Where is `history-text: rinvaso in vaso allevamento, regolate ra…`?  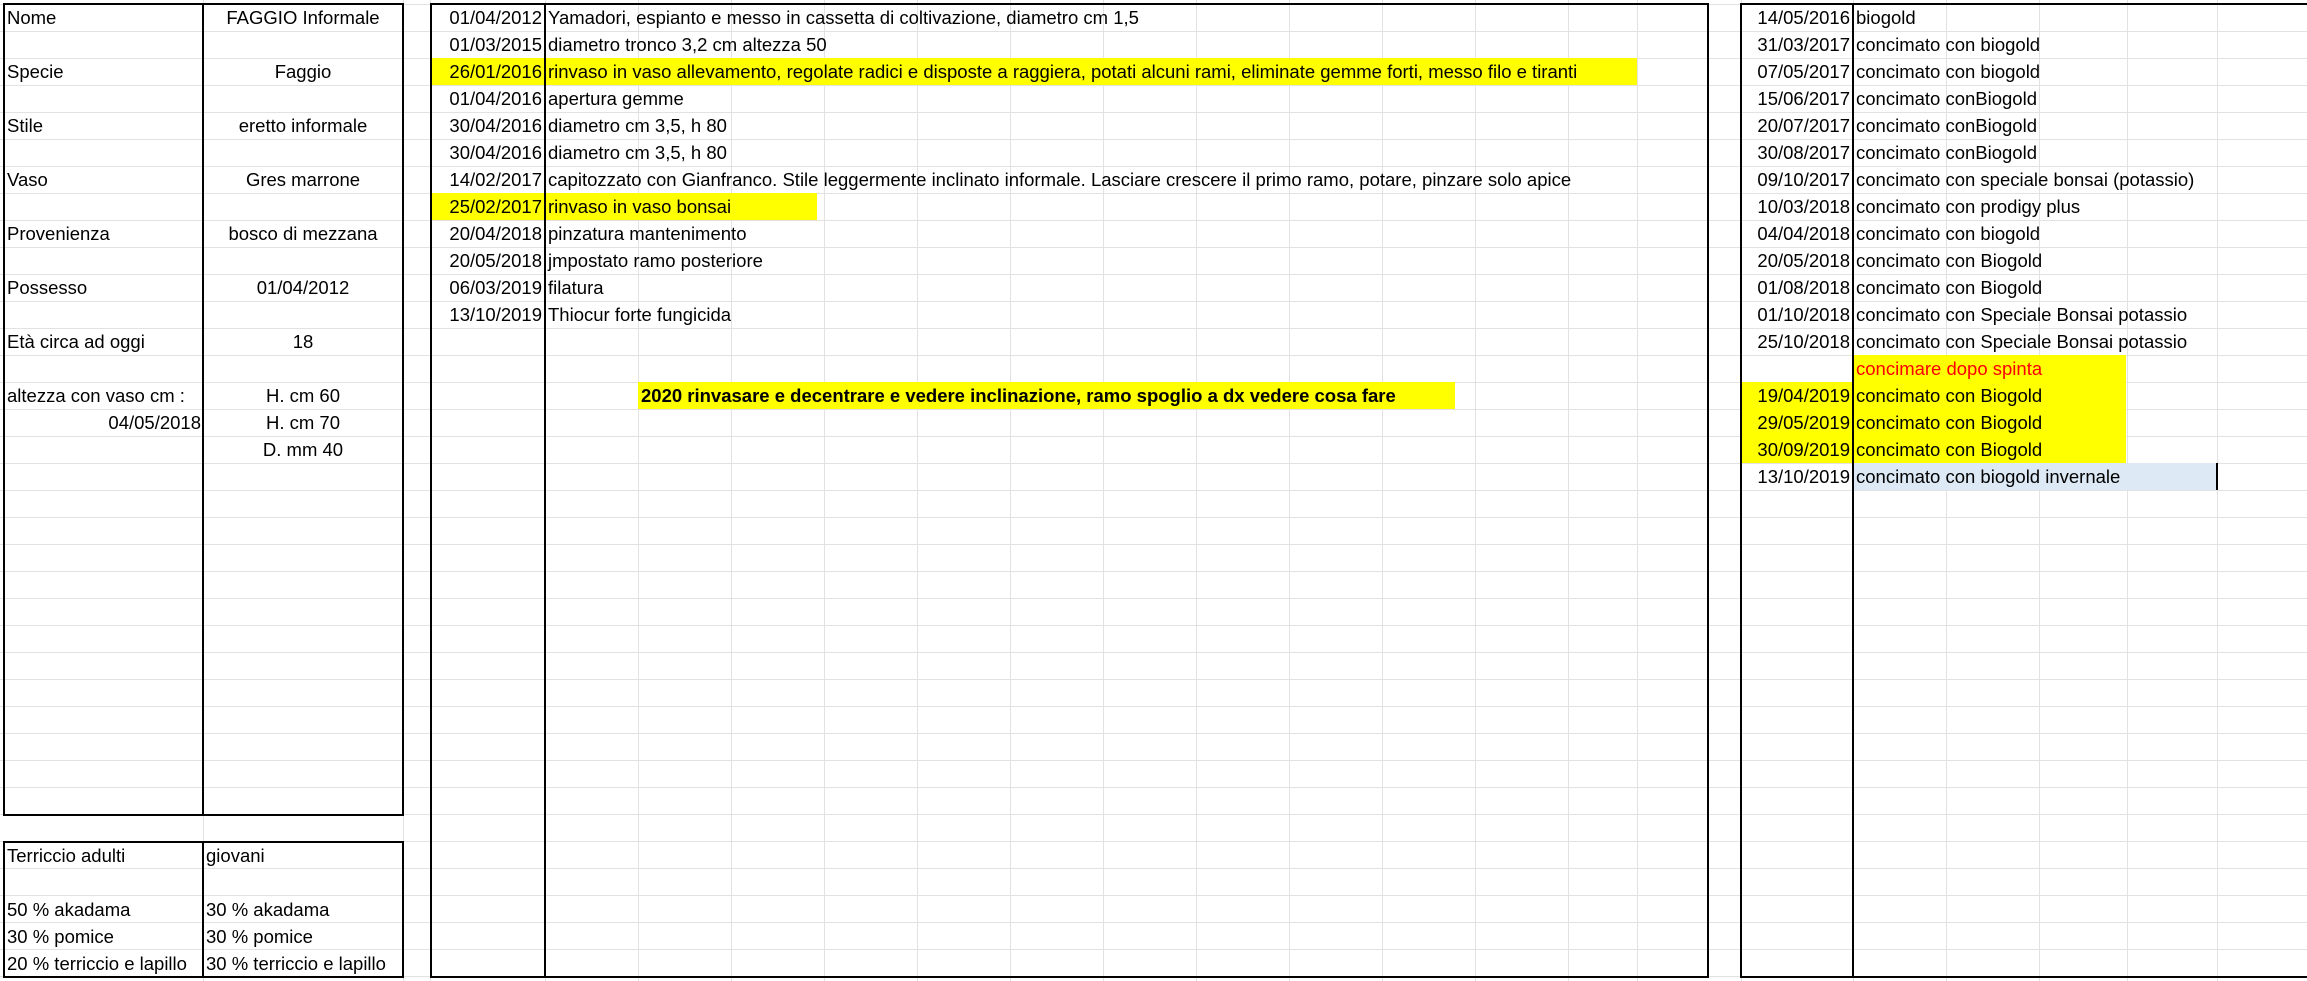
history-text: rinvaso in vaso allevamento, regolate ra… is located at coordinates (1063, 71).